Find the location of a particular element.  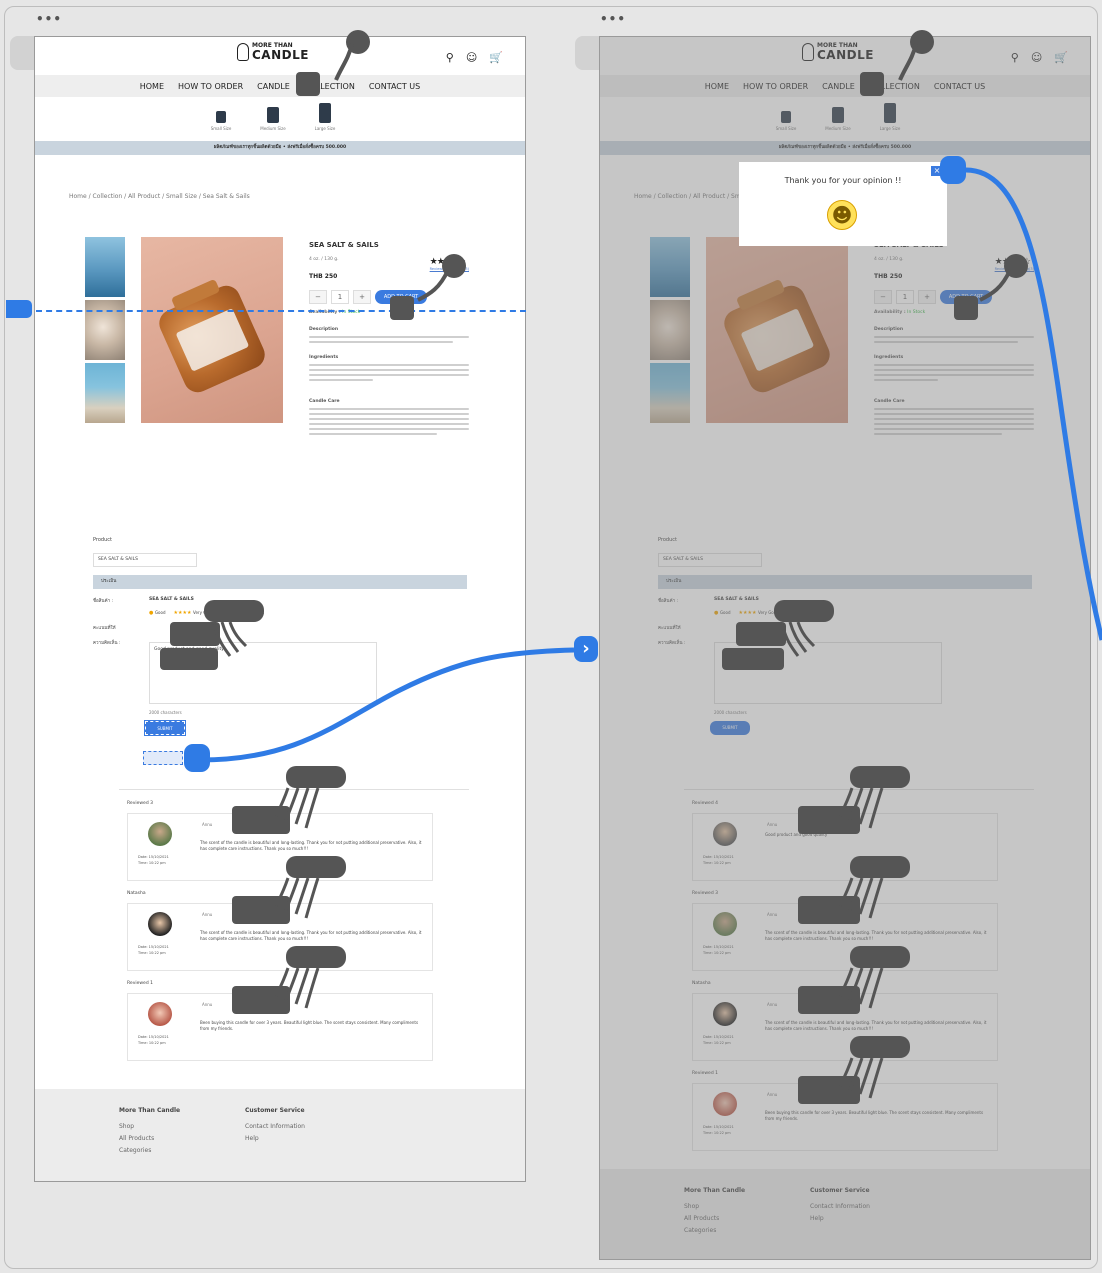

footer-col2-title: Customer Service is located at coordinates (275, 1110).